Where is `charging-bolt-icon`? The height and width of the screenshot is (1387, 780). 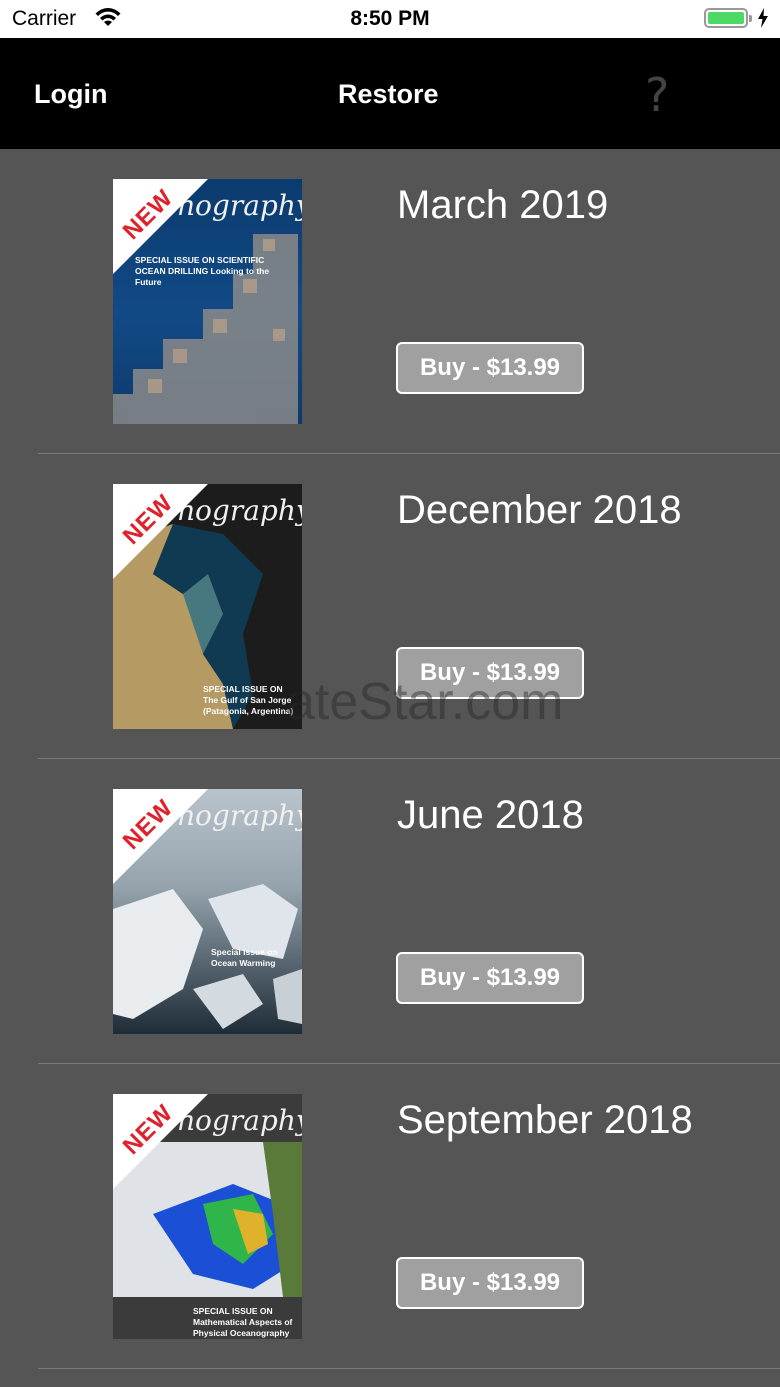 charging-bolt-icon is located at coordinates (763, 20).